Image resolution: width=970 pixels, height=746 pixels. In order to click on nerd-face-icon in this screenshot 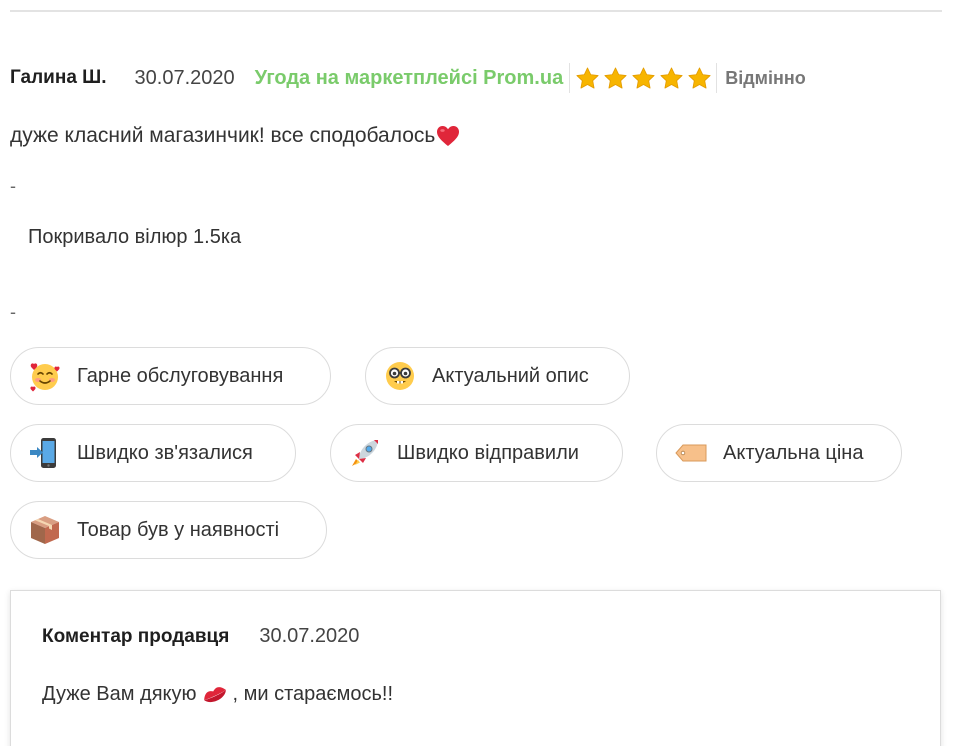, I will do `click(400, 376)`.